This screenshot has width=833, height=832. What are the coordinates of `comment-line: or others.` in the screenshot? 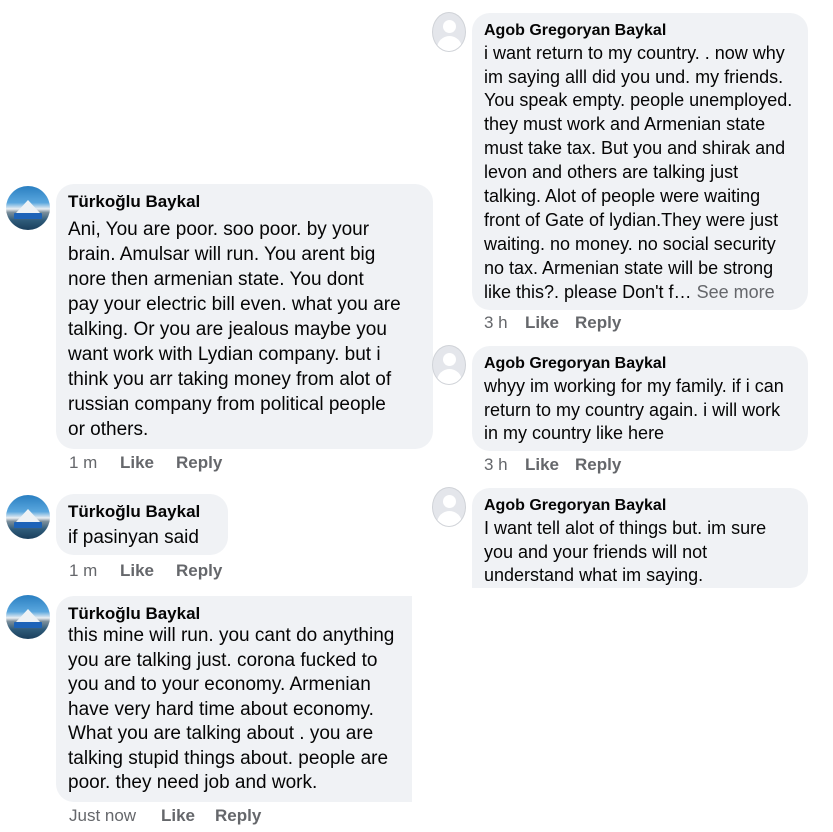 It's located at (108, 429).